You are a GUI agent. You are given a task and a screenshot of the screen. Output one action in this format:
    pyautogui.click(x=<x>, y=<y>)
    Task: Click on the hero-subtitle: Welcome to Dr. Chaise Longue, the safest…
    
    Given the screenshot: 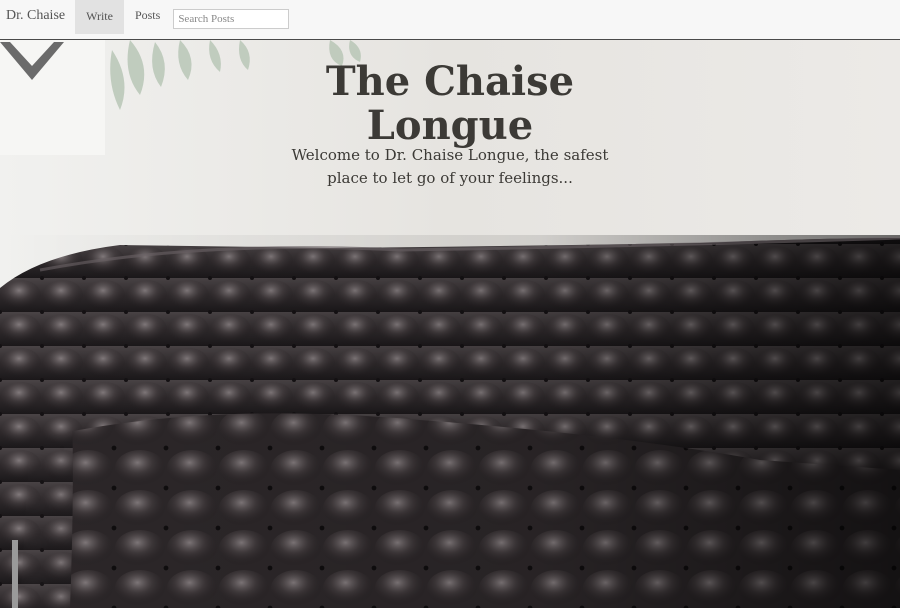 What is the action you would take?
    pyautogui.click(x=450, y=166)
    